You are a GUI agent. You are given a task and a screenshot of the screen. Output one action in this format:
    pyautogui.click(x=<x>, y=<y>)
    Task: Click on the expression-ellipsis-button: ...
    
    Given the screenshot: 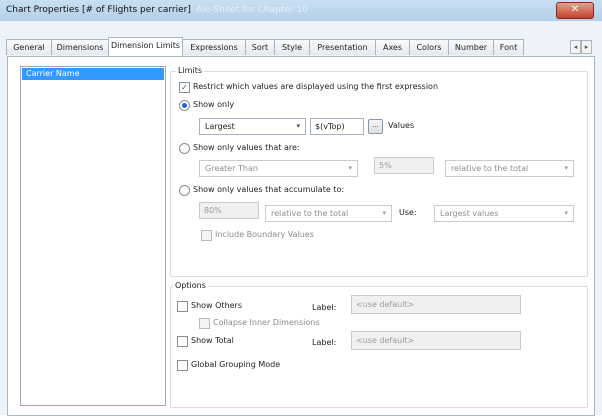 What is the action you would take?
    pyautogui.click(x=375, y=126)
    